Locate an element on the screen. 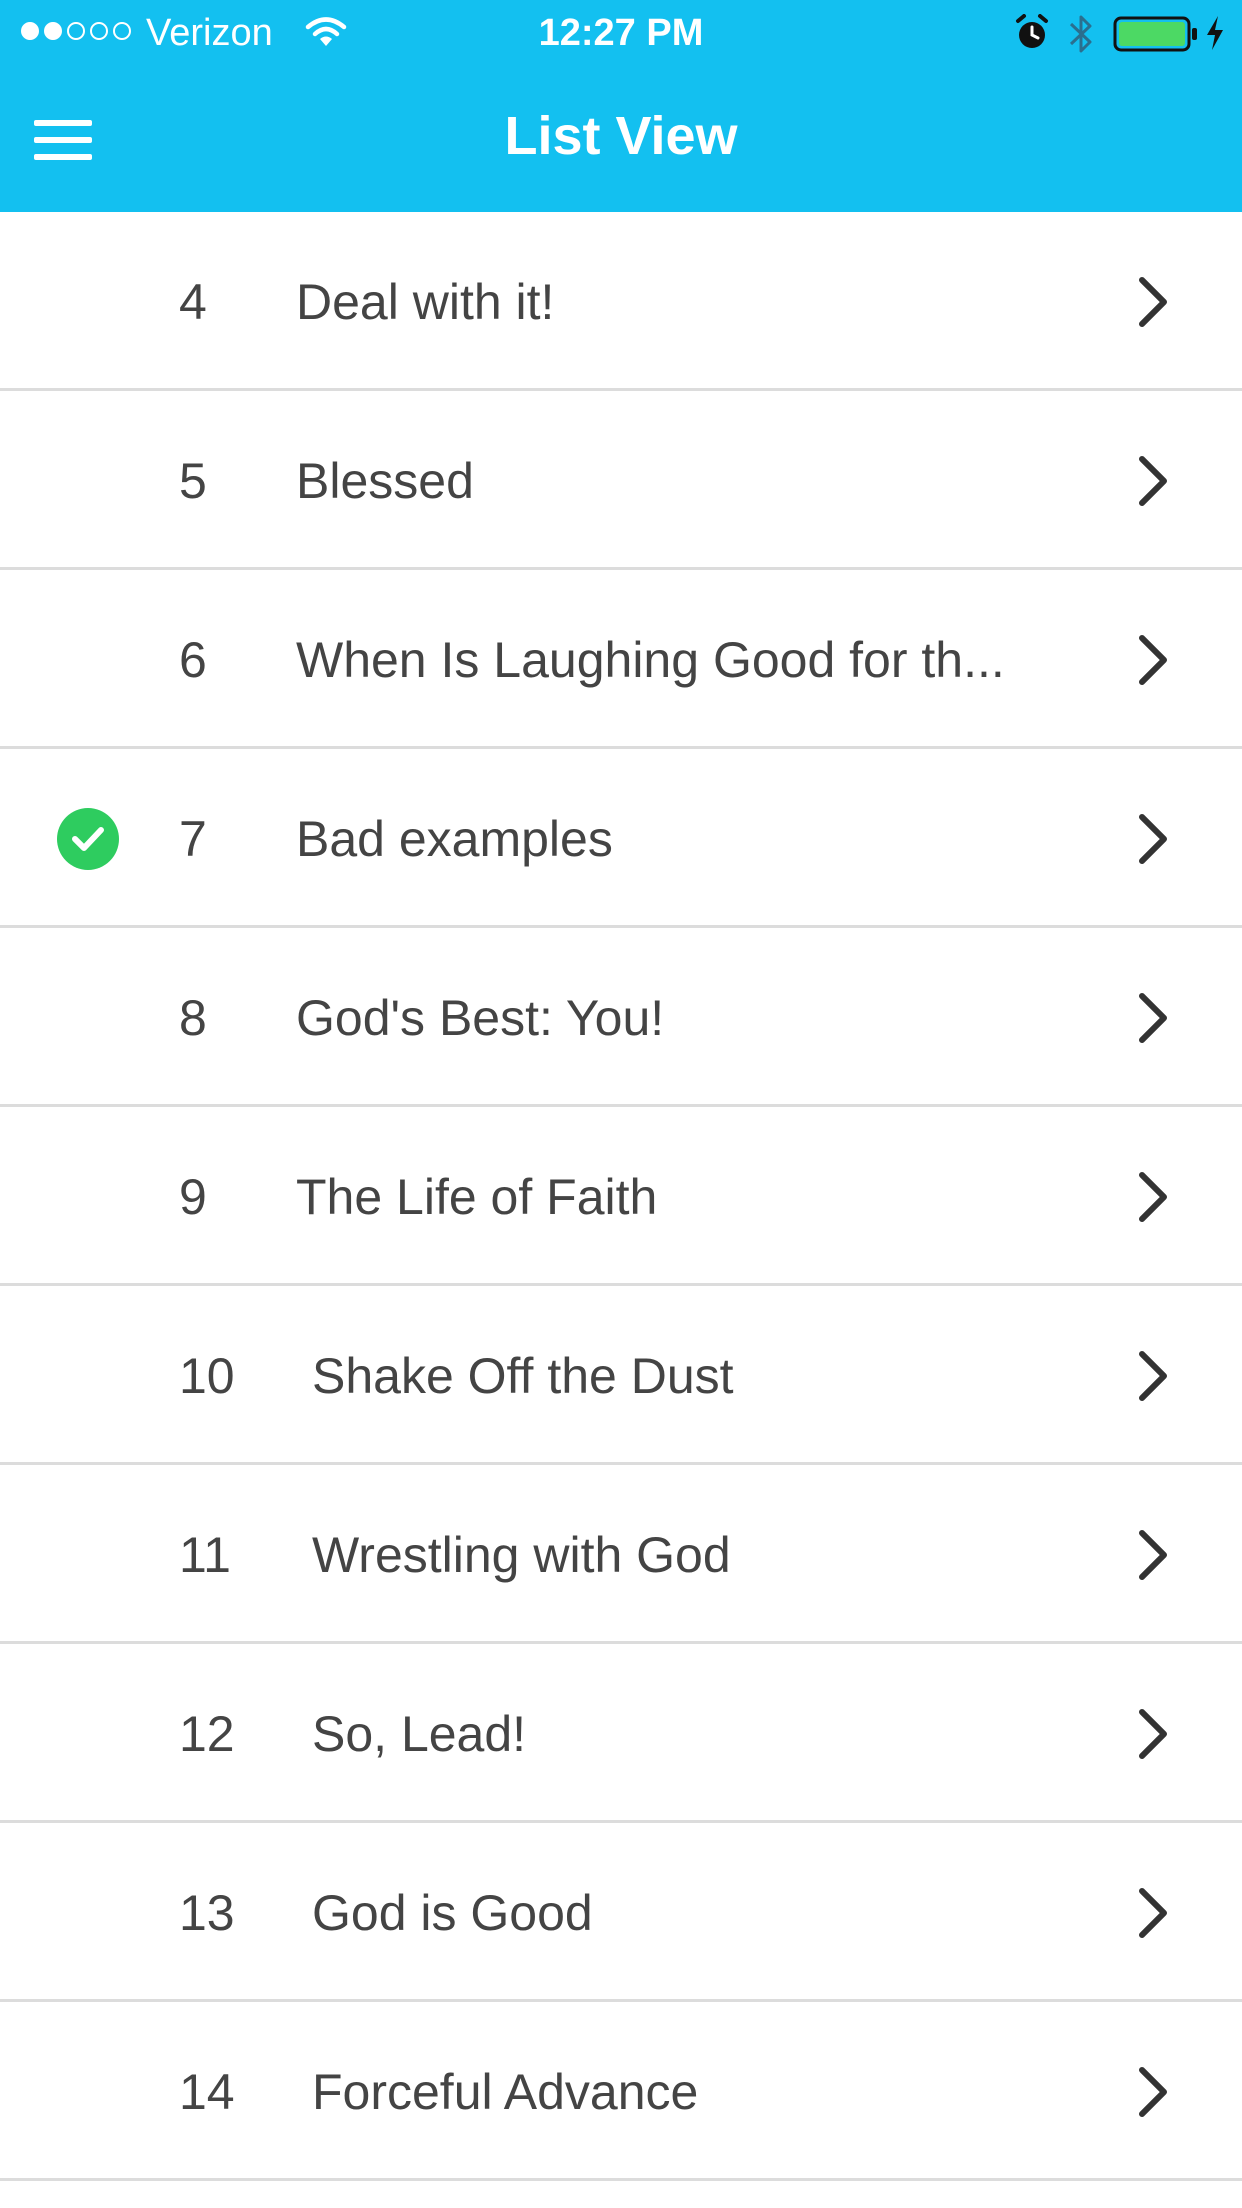 This screenshot has width=1242, height=2208. list-item: 7 Bad examples is located at coordinates (621, 838).